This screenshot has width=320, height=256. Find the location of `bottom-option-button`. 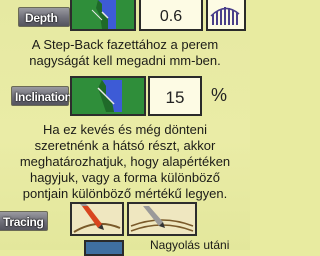

bottom-option-button is located at coordinates (104, 248).